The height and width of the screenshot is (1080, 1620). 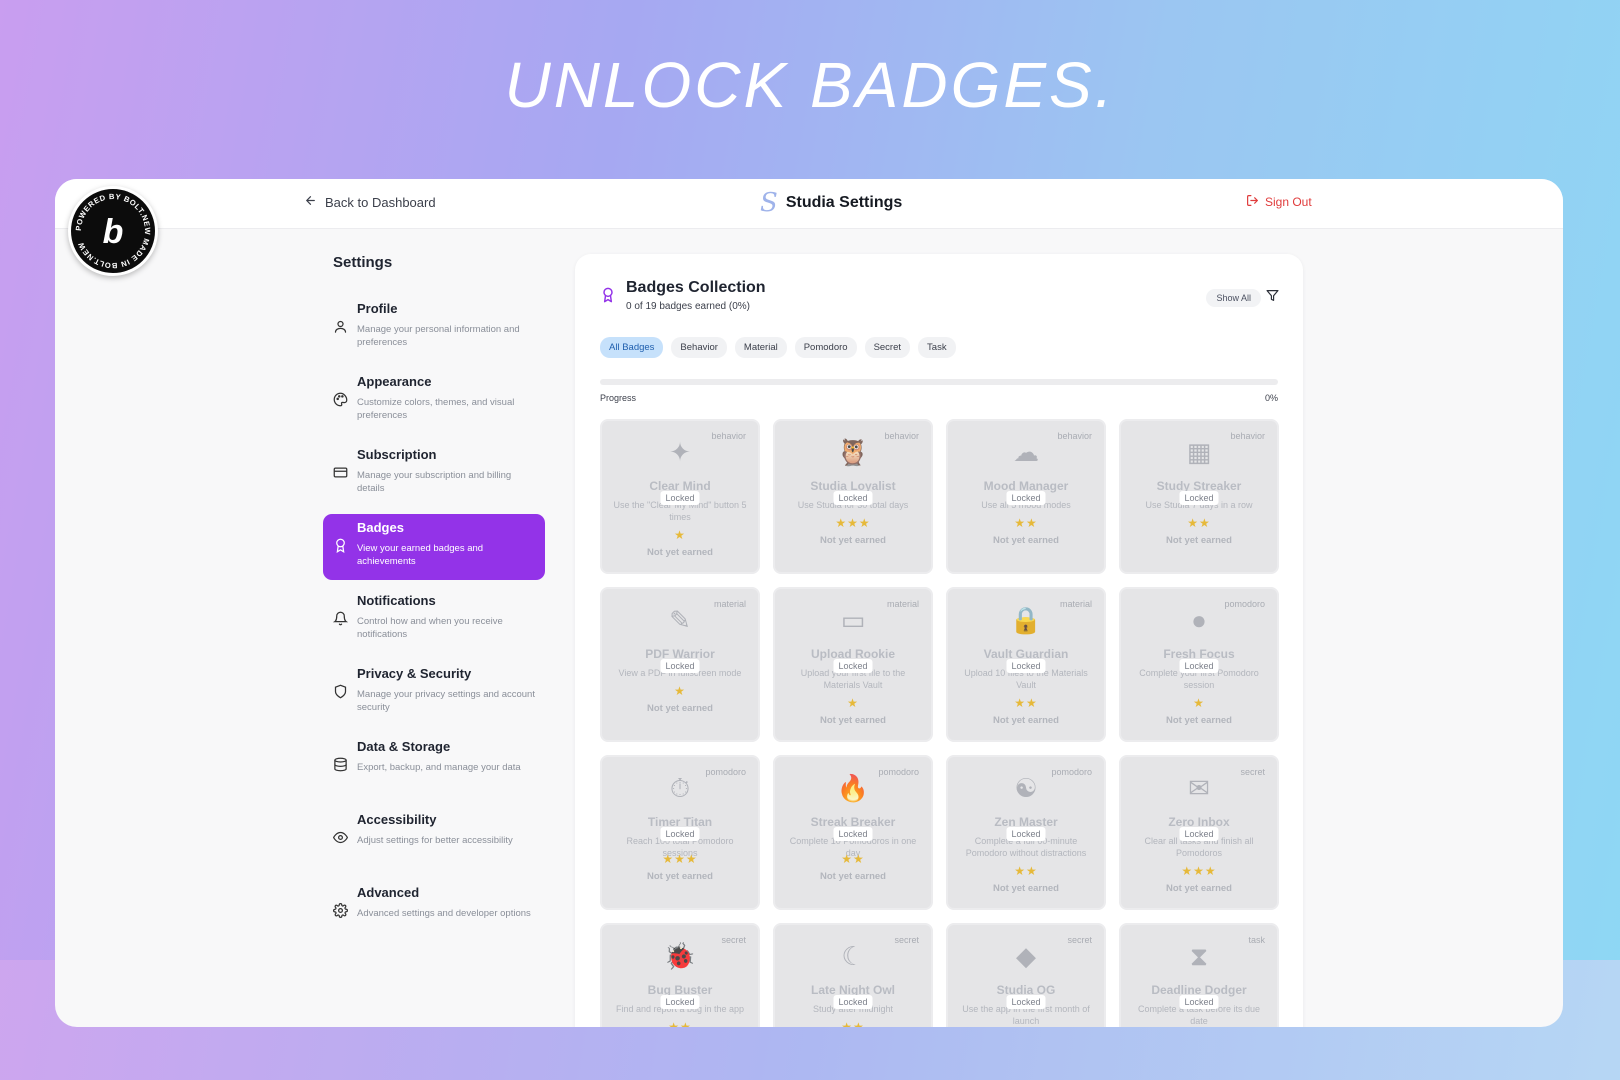 What do you see at coordinates (1199, 620) in the screenshot?
I see `tomato-icon: ●` at bounding box center [1199, 620].